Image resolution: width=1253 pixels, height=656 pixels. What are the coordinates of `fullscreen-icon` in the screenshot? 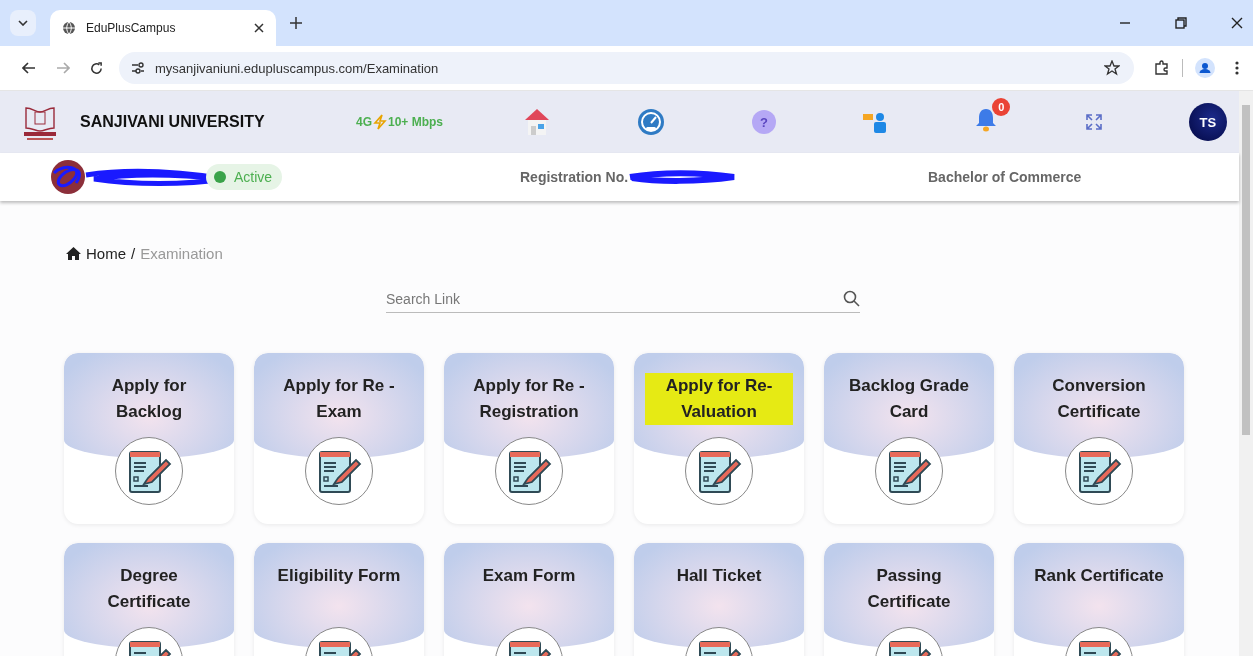 It's located at (1093, 122).